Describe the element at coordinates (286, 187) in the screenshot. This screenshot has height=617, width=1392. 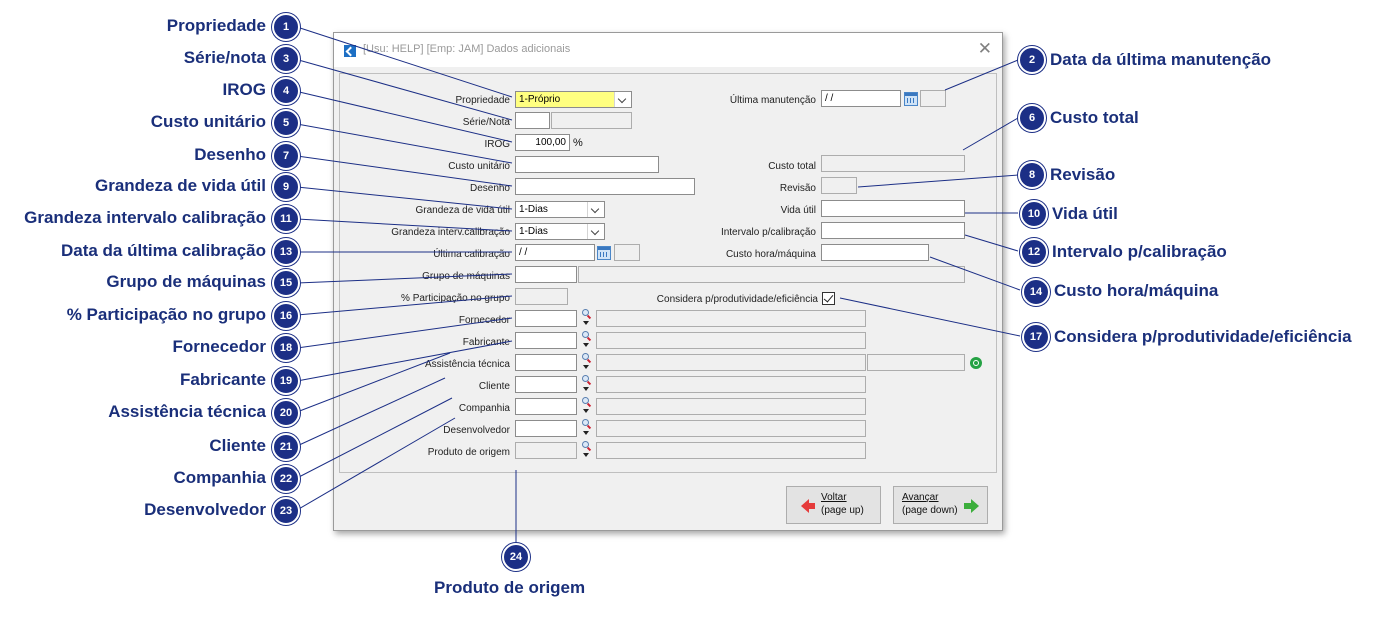
I see `annotation-badge-9: 9` at that location.